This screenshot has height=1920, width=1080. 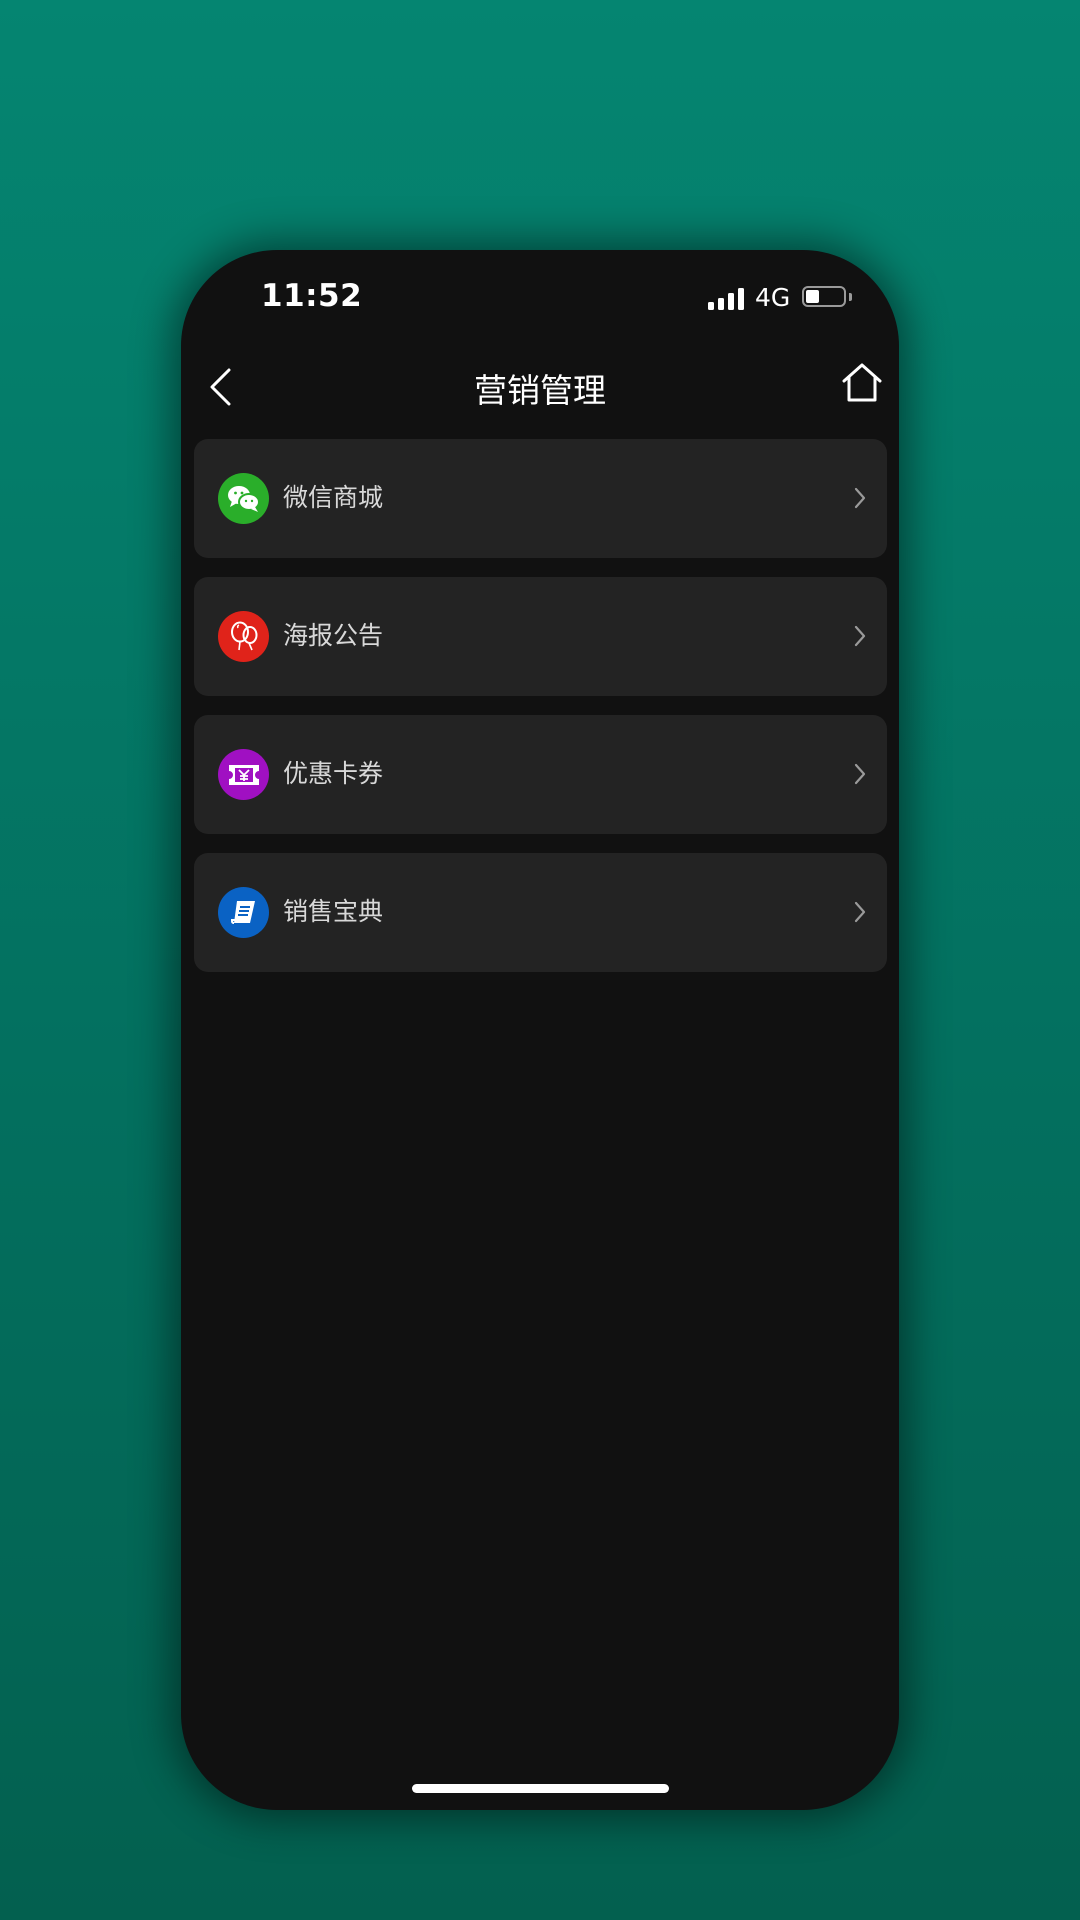 What do you see at coordinates (333, 635) in the screenshot?
I see `menu-item-label: 海报公告` at bounding box center [333, 635].